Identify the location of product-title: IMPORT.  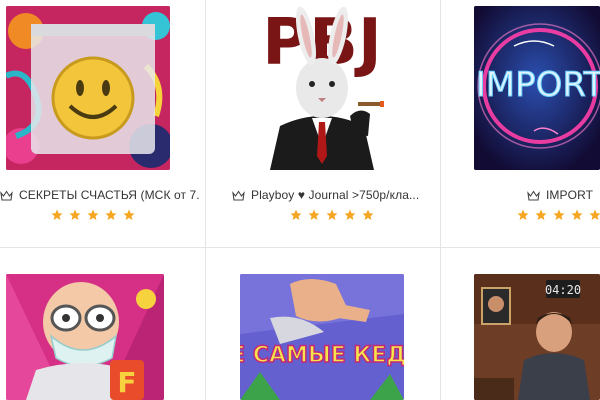
(563, 195).